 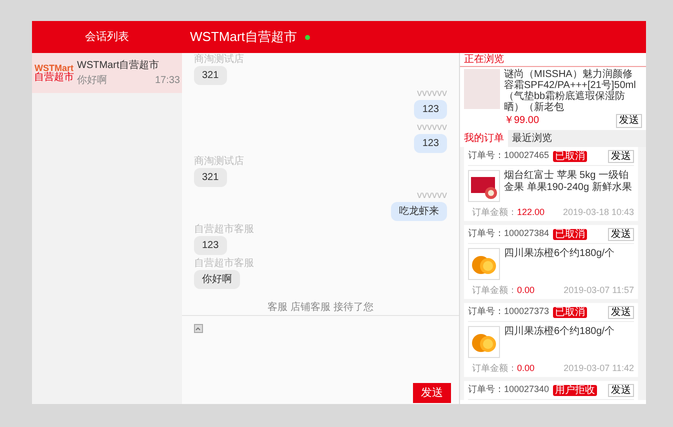 What do you see at coordinates (54, 68) in the screenshot?
I see `logo-wordmark: WSTMart` at bounding box center [54, 68].